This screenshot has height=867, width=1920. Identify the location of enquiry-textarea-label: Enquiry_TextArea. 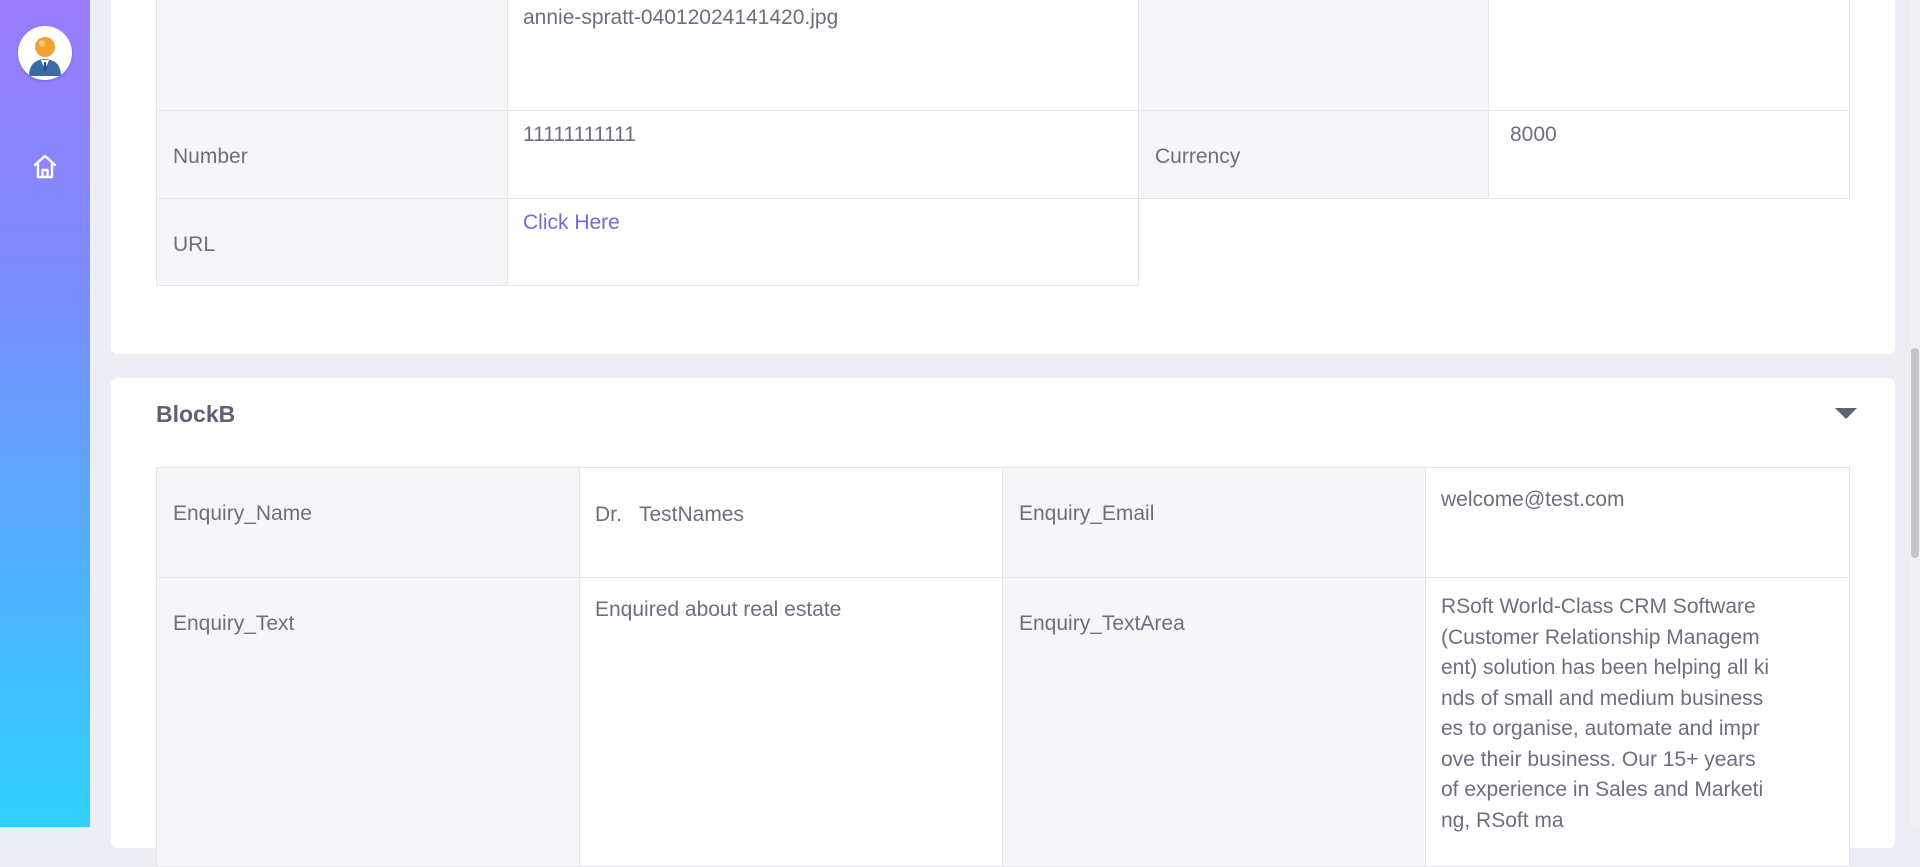
(1102, 623).